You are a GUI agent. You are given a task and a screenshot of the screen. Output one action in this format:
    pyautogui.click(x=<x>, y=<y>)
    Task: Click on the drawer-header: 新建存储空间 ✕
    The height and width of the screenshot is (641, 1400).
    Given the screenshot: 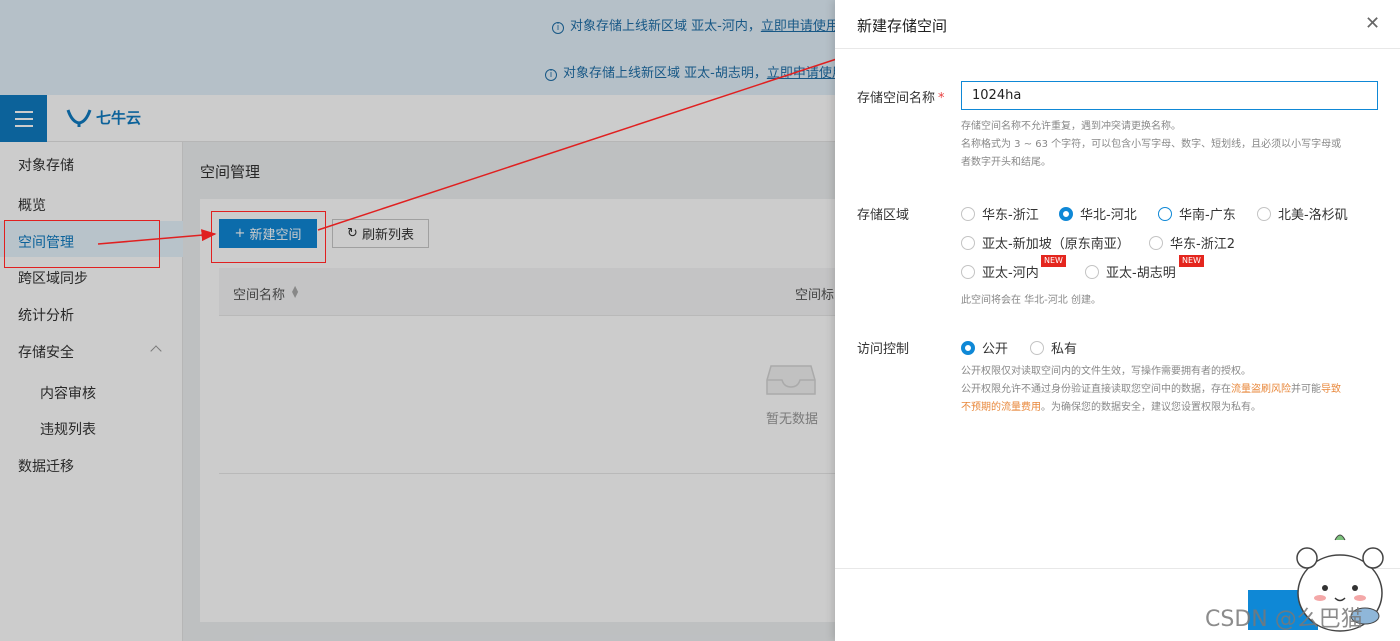 What is the action you would take?
    pyautogui.click(x=1117, y=24)
    